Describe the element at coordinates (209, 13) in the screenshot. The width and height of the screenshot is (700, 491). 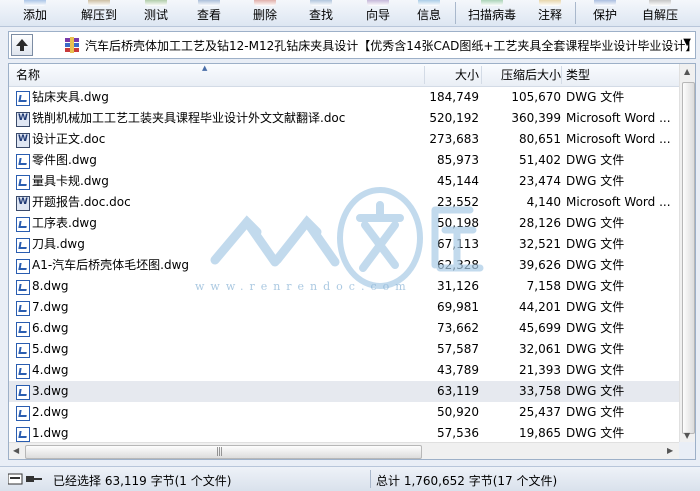
I see `toolbar-button-3: 查看` at that location.